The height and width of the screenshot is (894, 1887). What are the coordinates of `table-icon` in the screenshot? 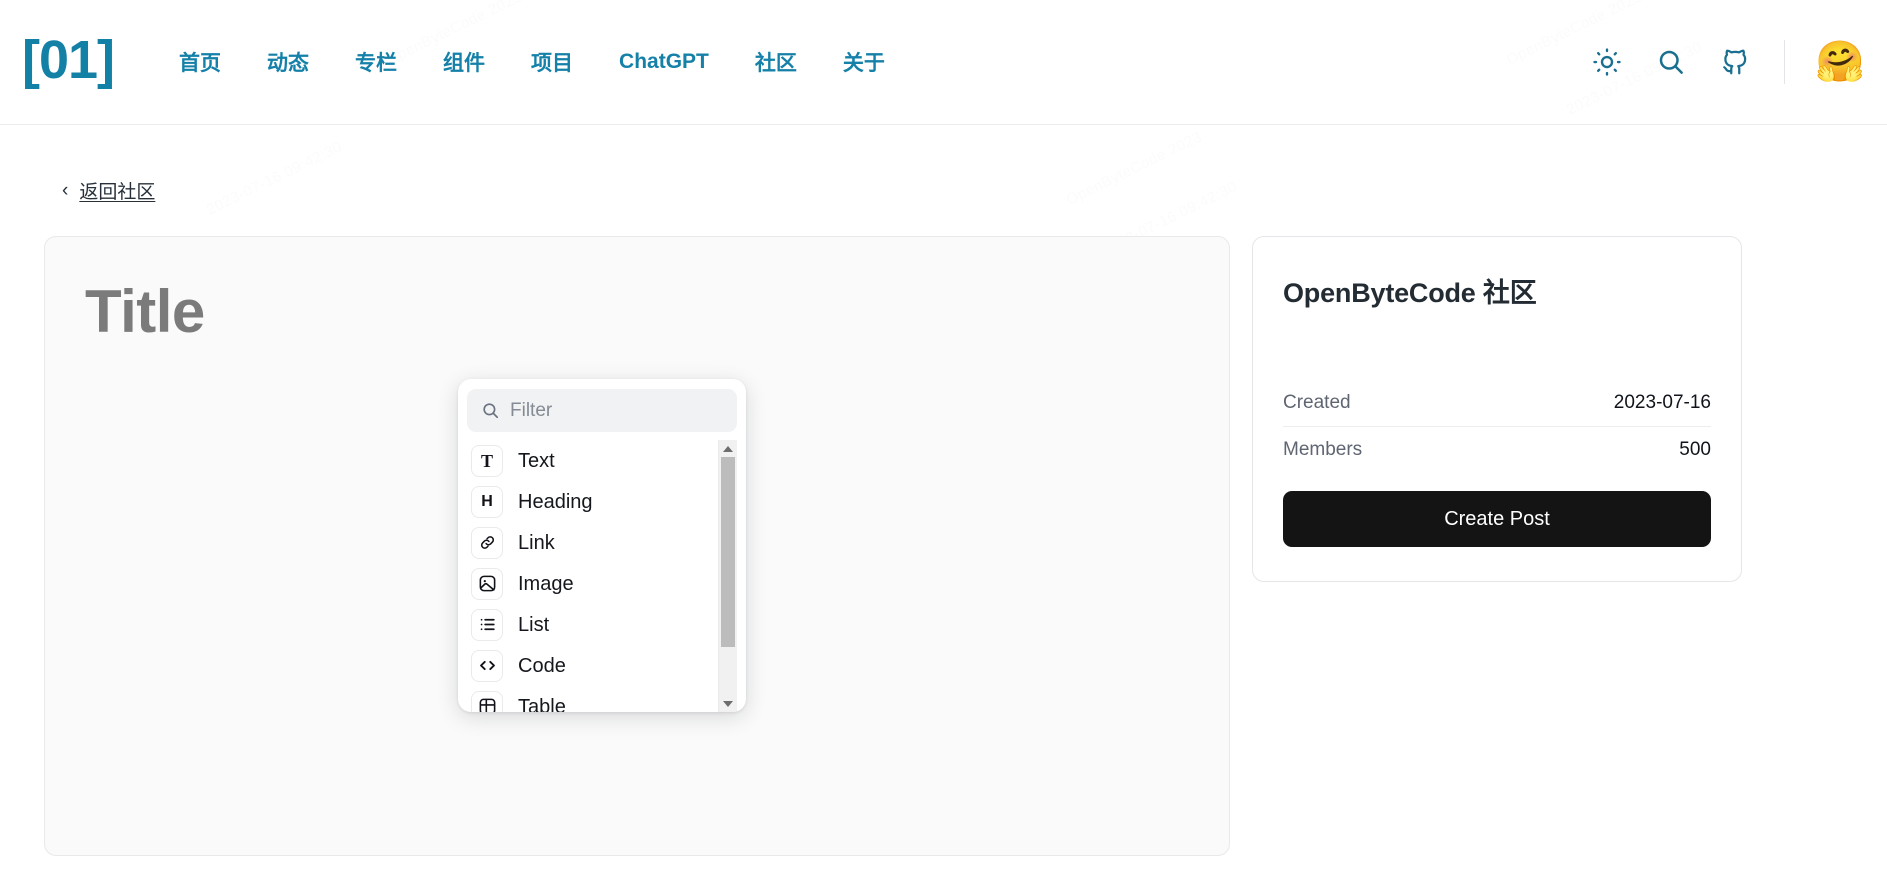 It's located at (487, 701).